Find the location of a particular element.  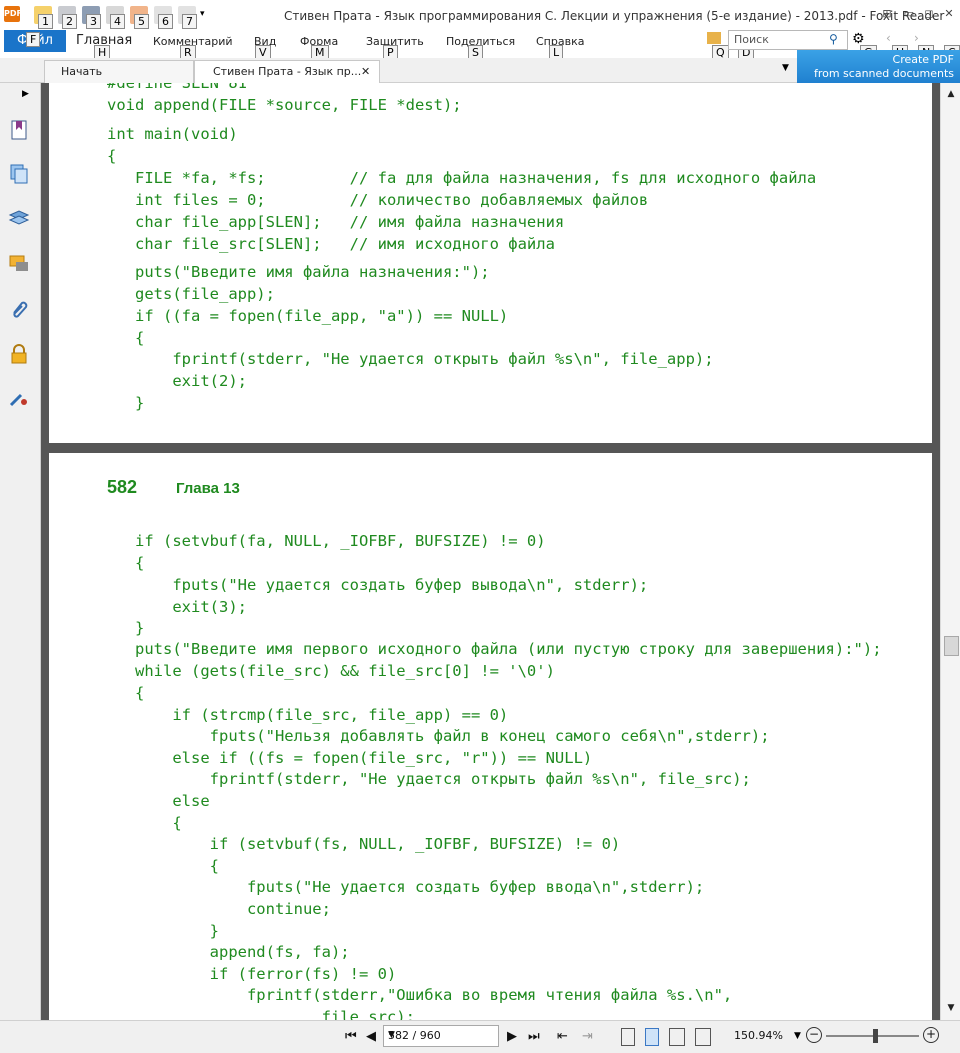

create-pdf-promo-banner: Create PDF from scanned documents is located at coordinates (878, 67).